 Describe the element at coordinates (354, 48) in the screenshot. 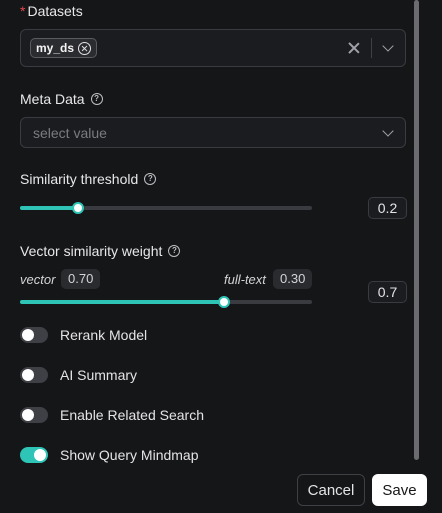

I see `close-icon` at that location.